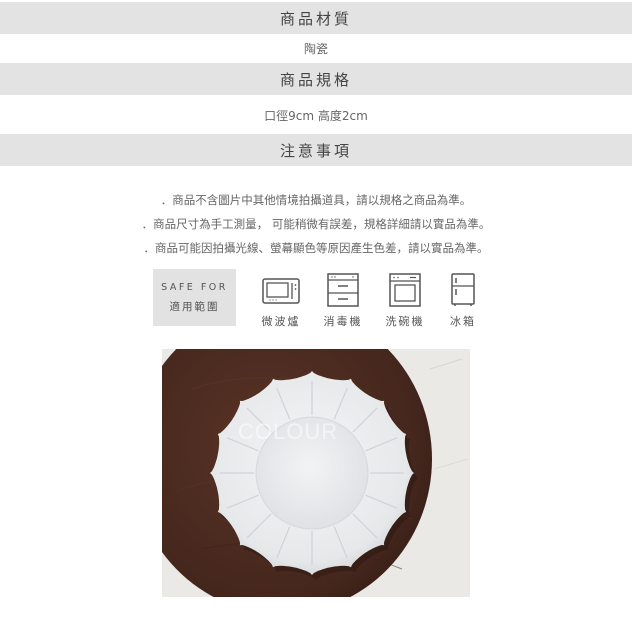 Image resolution: width=632 pixels, height=632 pixels. What do you see at coordinates (405, 290) in the screenshot?
I see `dishwasher-icon` at bounding box center [405, 290].